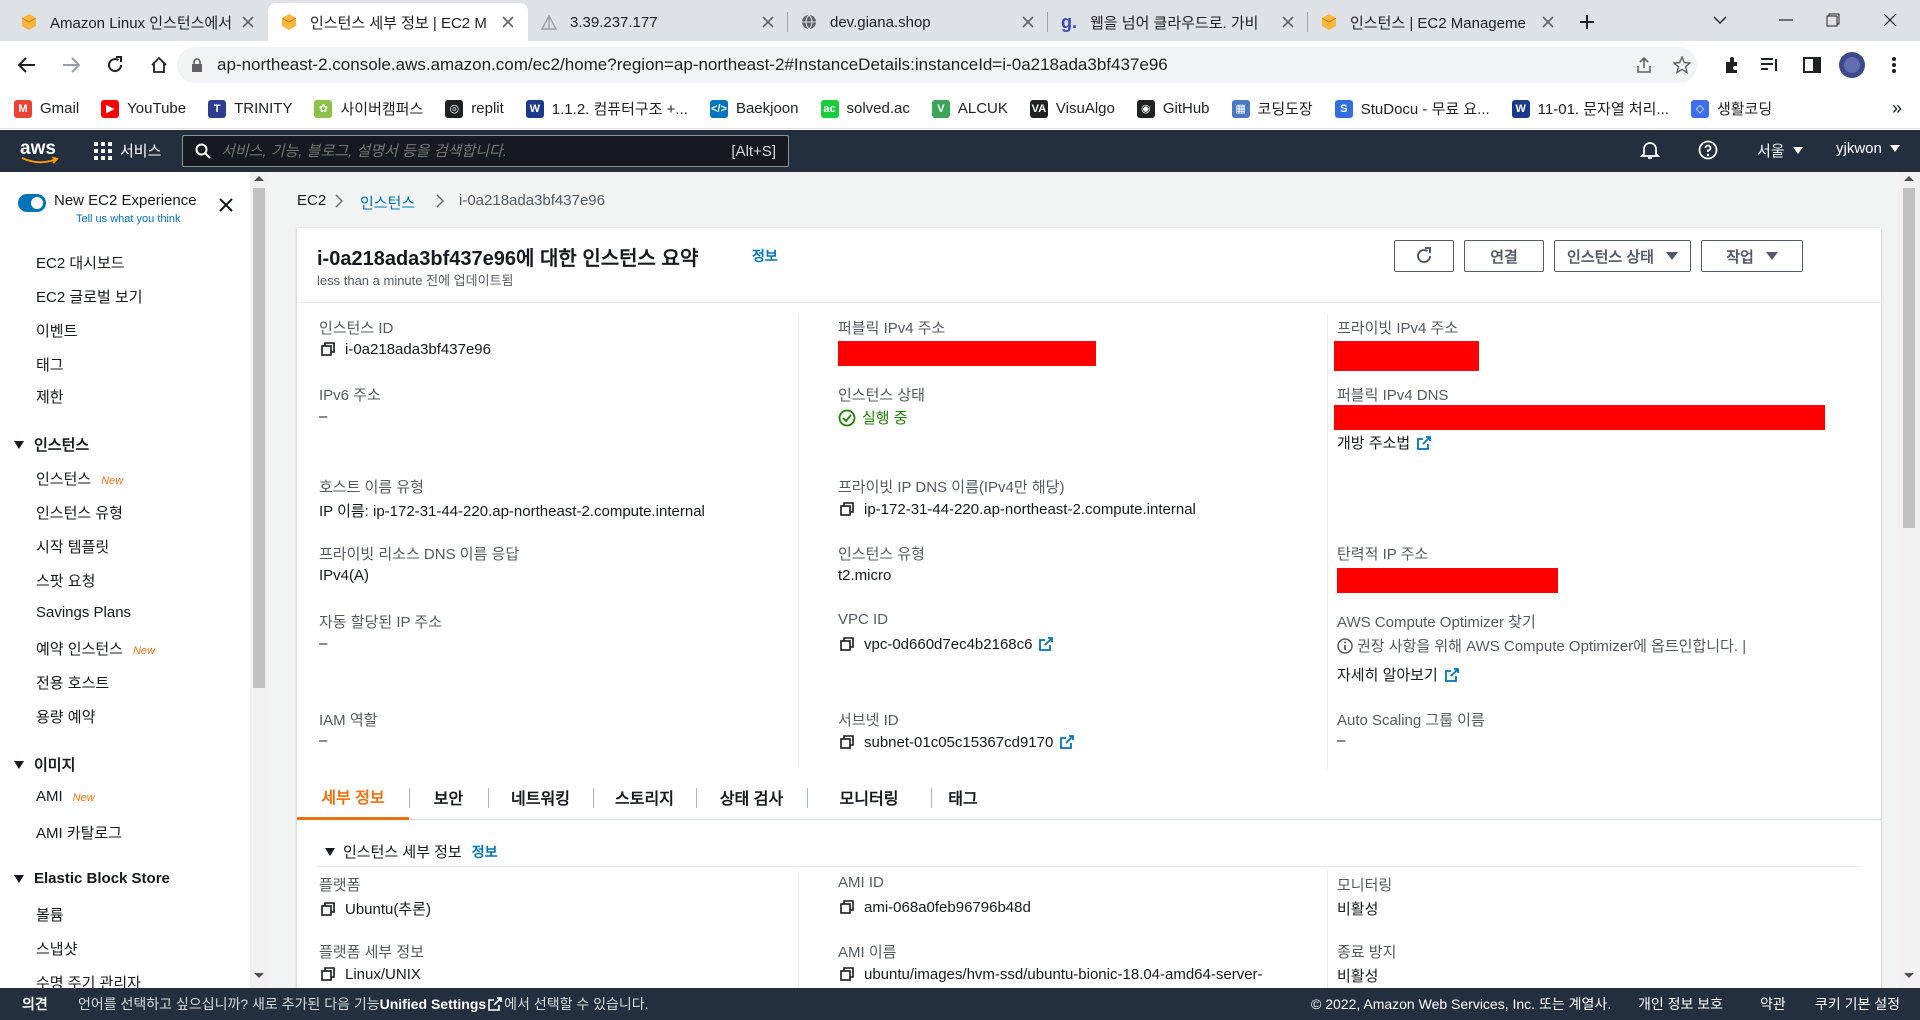 Image resolution: width=1920 pixels, height=1020 pixels. What do you see at coordinates (51, 444) in the screenshot?
I see `sidebar-group-header: 인스턴스` at bounding box center [51, 444].